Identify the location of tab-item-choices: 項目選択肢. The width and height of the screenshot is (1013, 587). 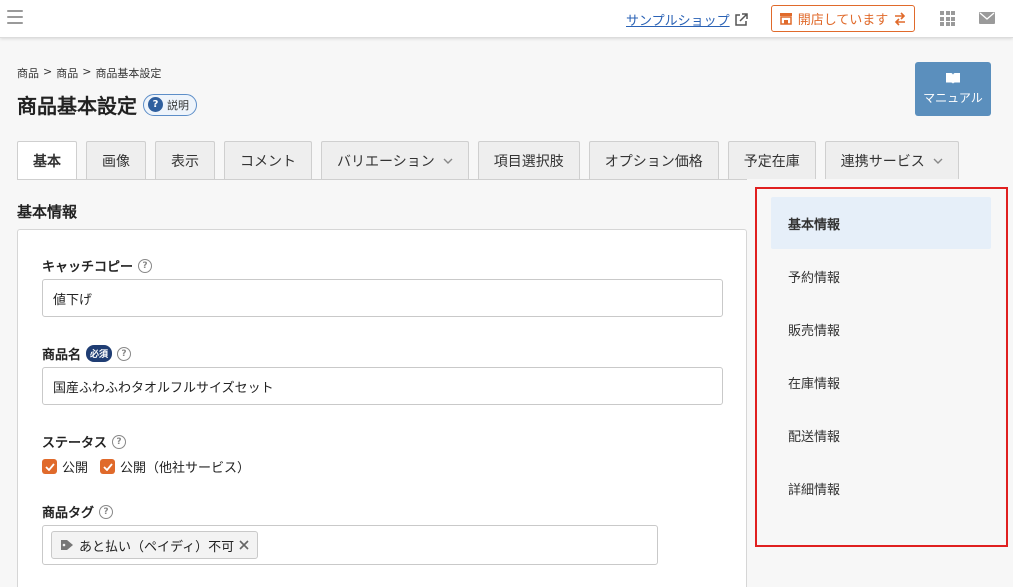
(528, 160).